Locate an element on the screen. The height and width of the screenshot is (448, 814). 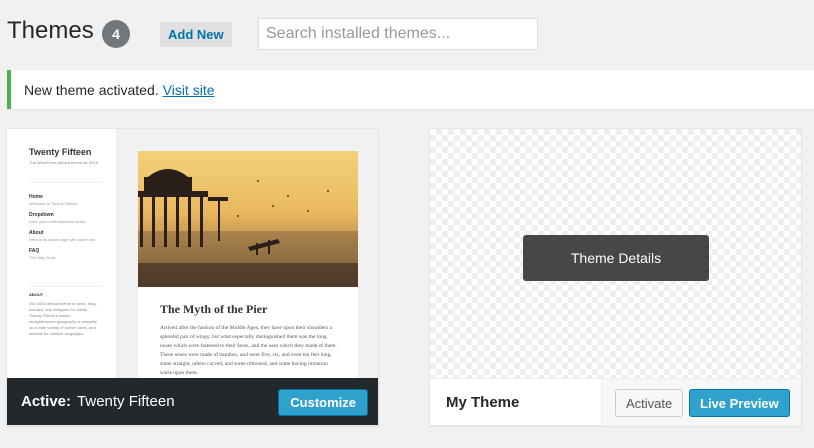
page-header: Themes 4 Add New is located at coordinates (407, 33).